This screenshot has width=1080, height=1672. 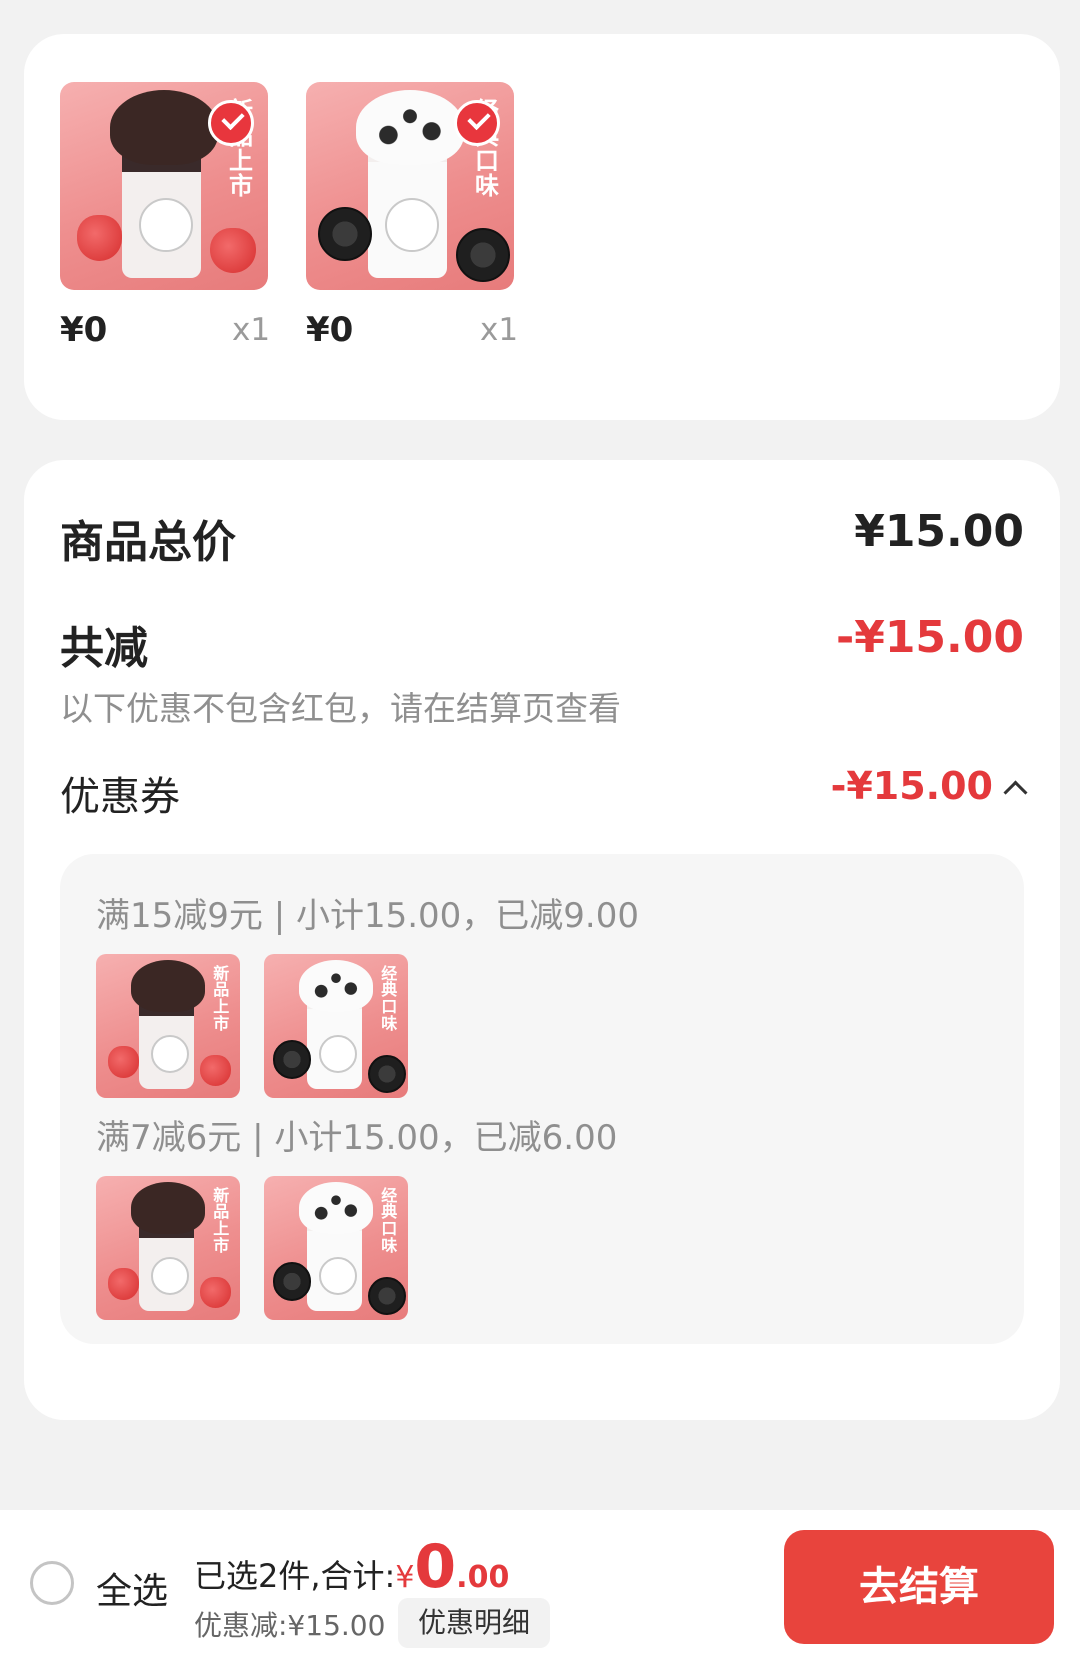 What do you see at coordinates (405, 1577) in the screenshot?
I see `total-currency: ¥` at bounding box center [405, 1577].